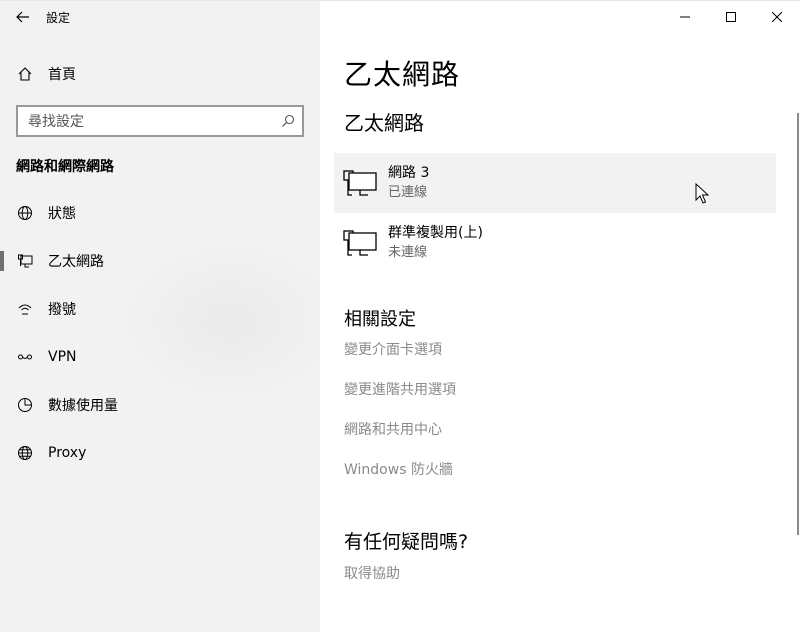 This screenshot has height=632, width=800. I want to click on network-item: 網路 3 已連線, so click(555, 183).